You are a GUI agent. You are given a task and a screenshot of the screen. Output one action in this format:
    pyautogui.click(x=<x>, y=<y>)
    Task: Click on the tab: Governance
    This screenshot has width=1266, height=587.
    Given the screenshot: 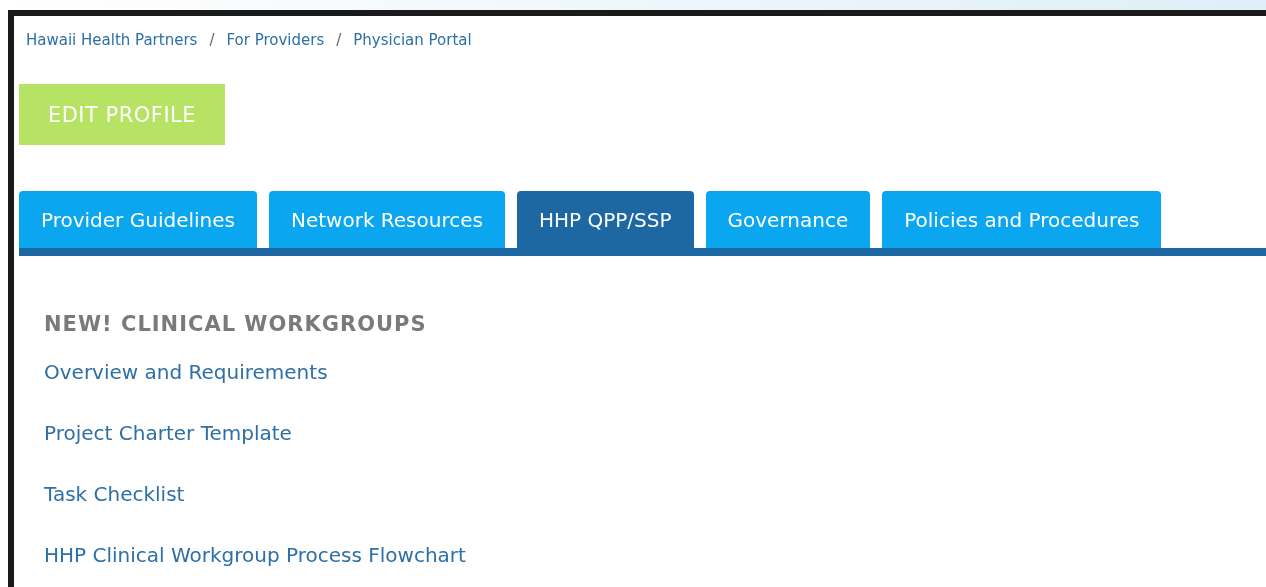 What is the action you would take?
    pyautogui.click(x=788, y=219)
    